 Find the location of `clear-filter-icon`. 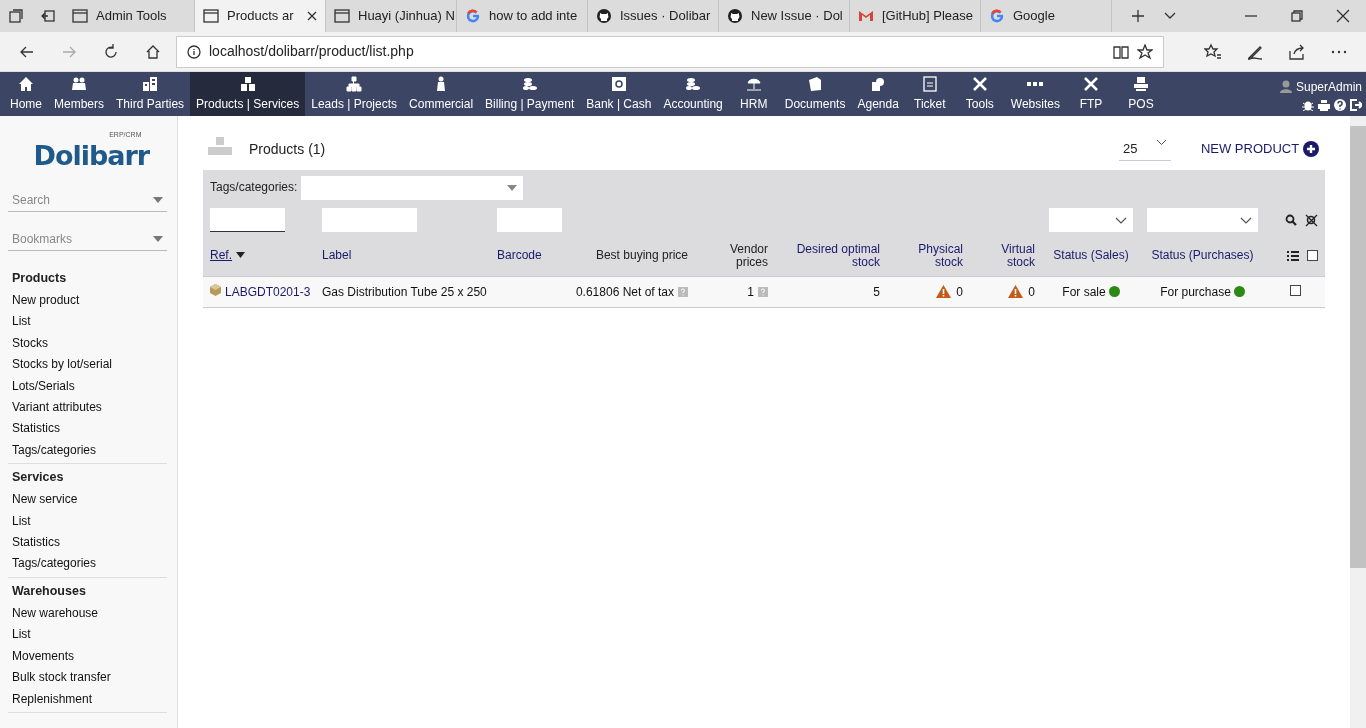

clear-filter-icon is located at coordinates (1312, 220).